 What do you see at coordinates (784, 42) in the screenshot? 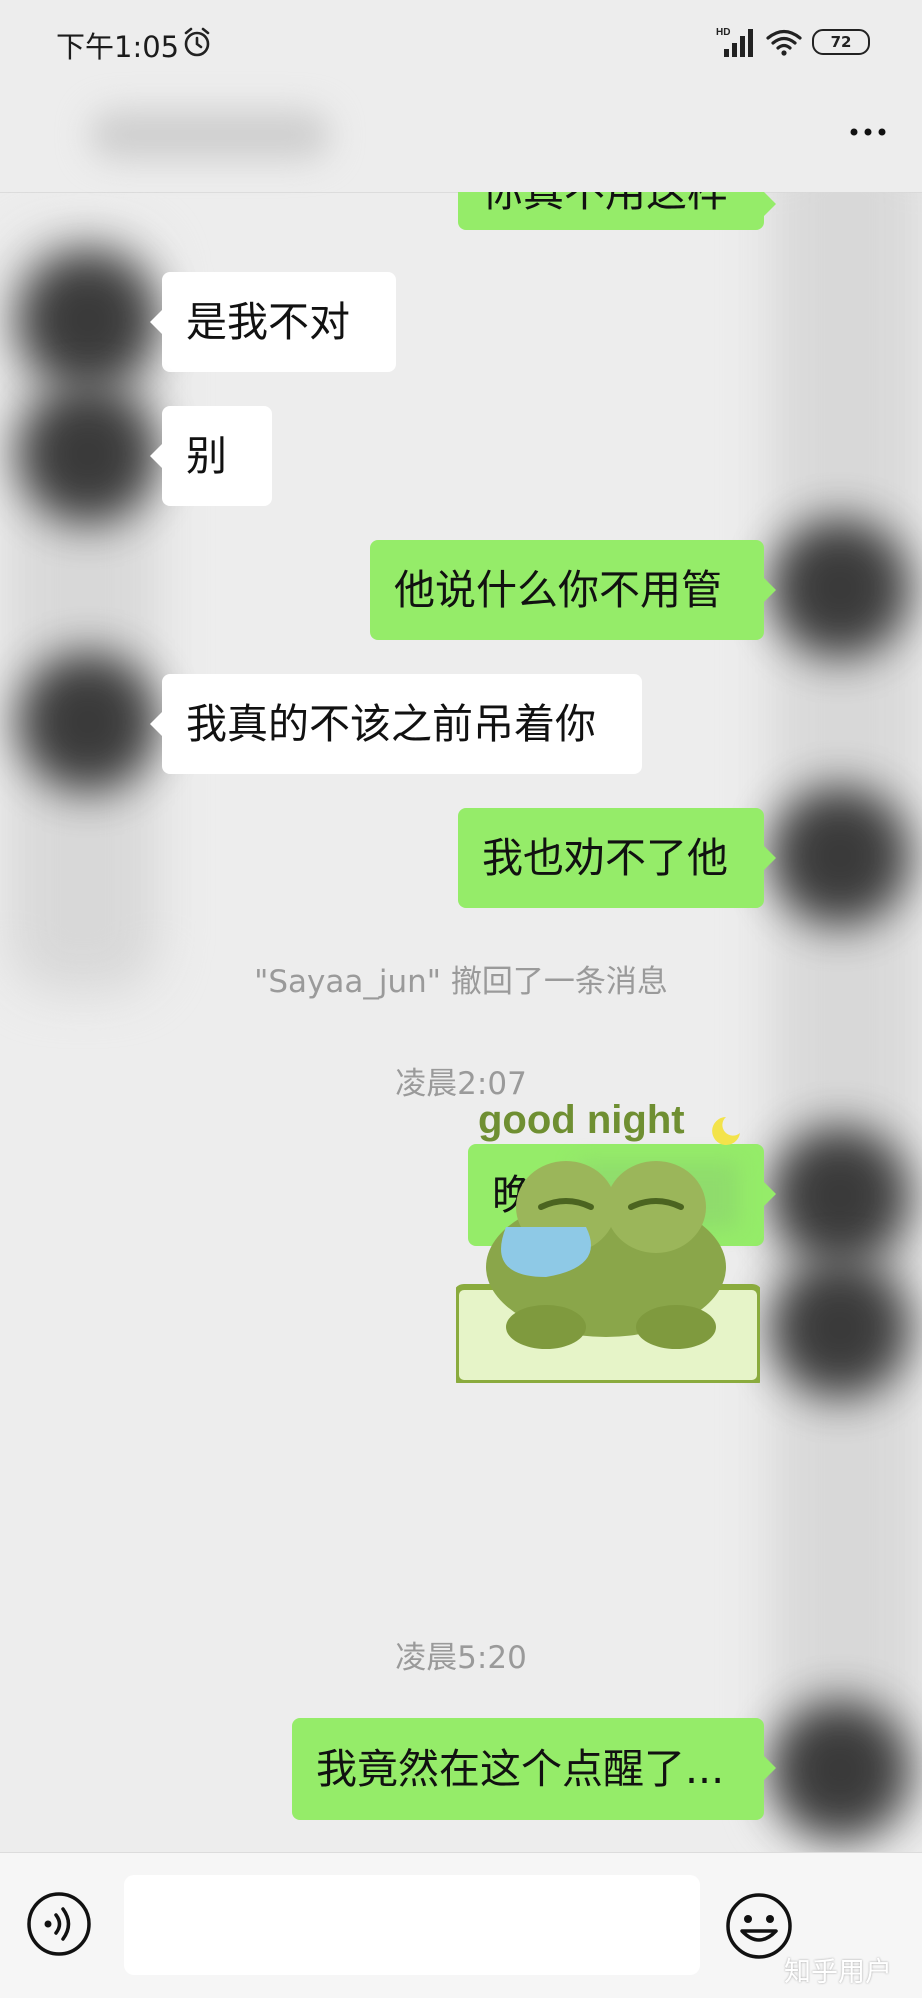
I see `wifi-icon` at bounding box center [784, 42].